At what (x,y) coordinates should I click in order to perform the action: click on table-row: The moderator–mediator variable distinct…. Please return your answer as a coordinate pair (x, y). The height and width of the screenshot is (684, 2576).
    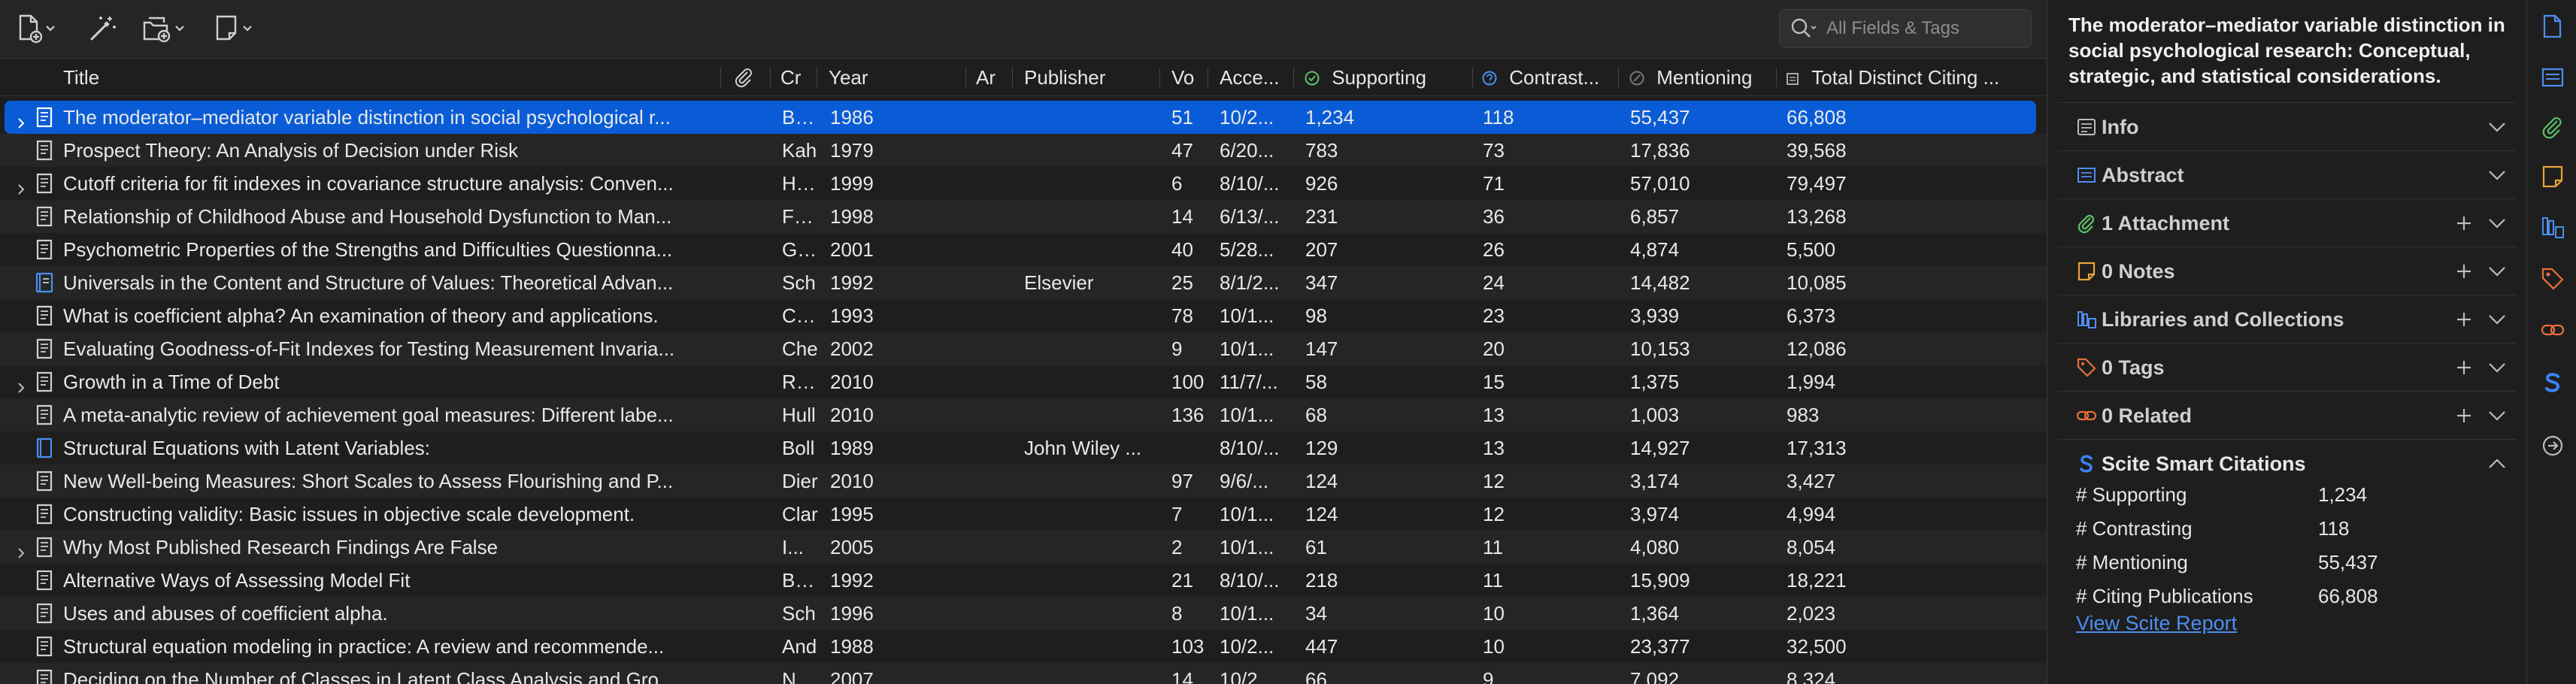
    Looking at the image, I should click on (1023, 118).